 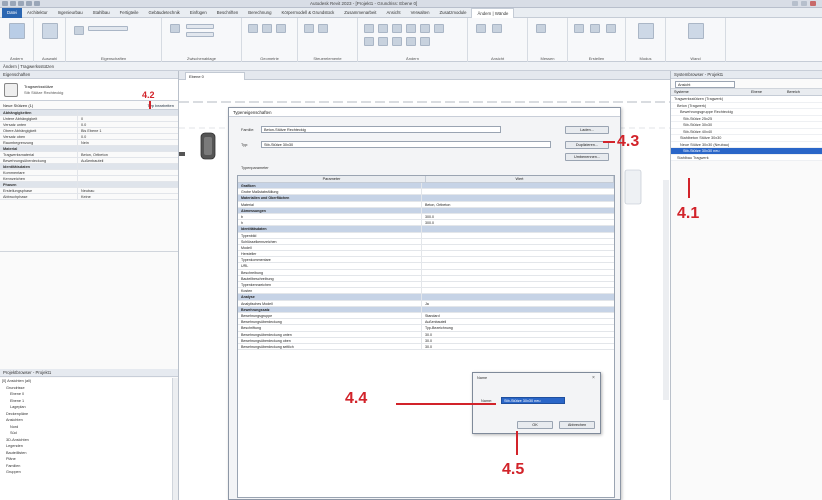 I want to click on property-value: Keine, so click(x=128, y=196).